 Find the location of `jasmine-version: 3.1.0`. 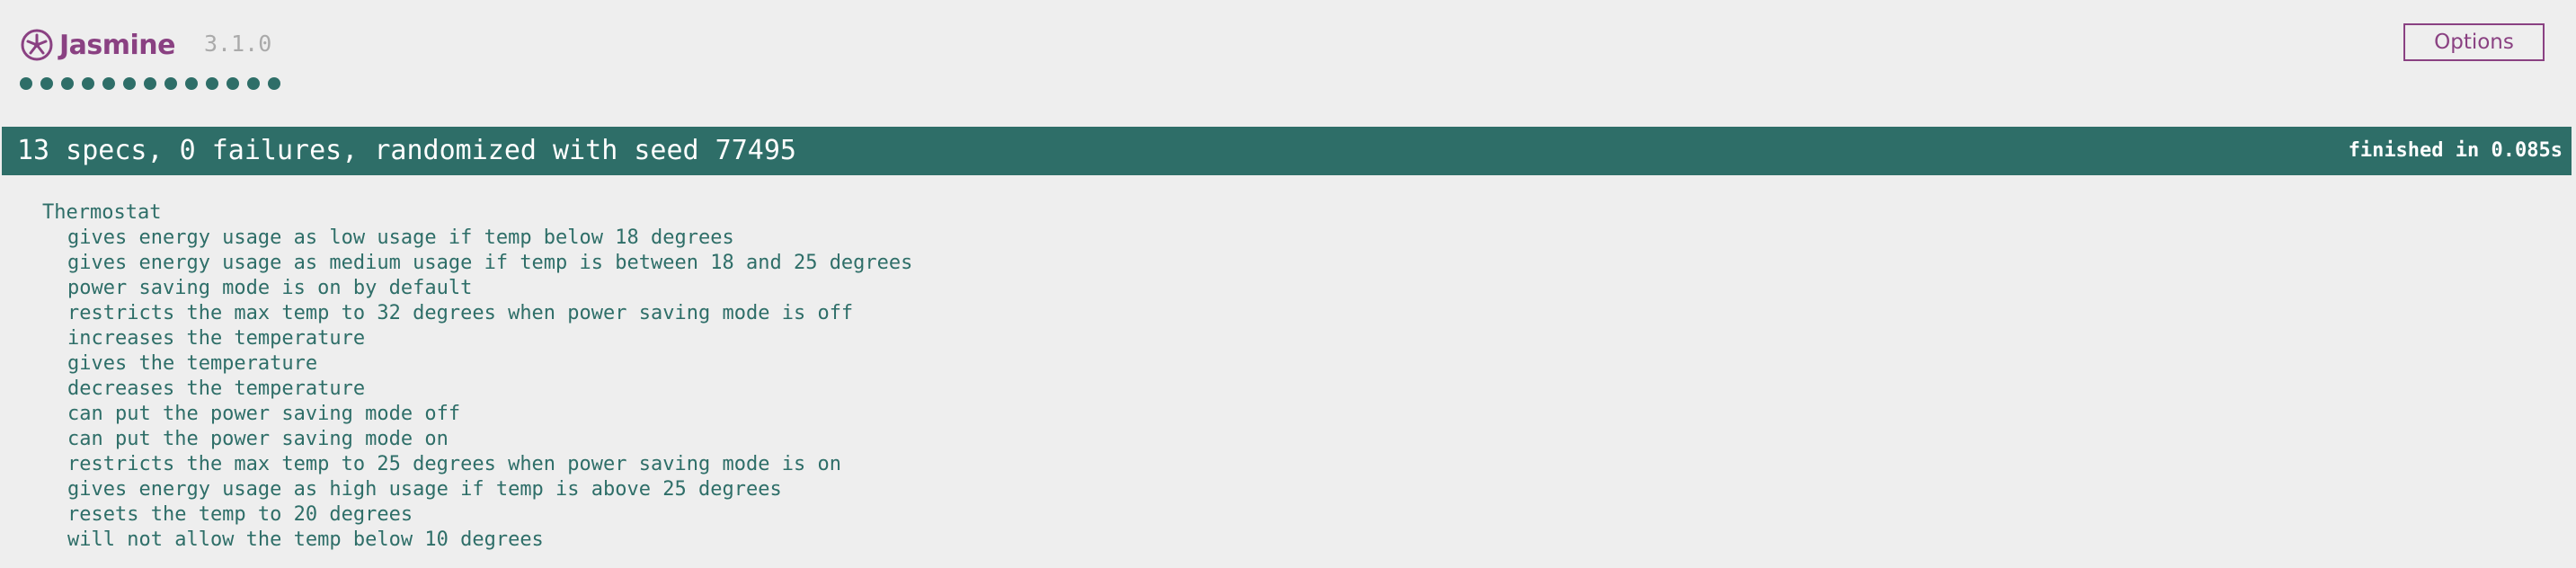

jasmine-version: 3.1.0 is located at coordinates (238, 44).